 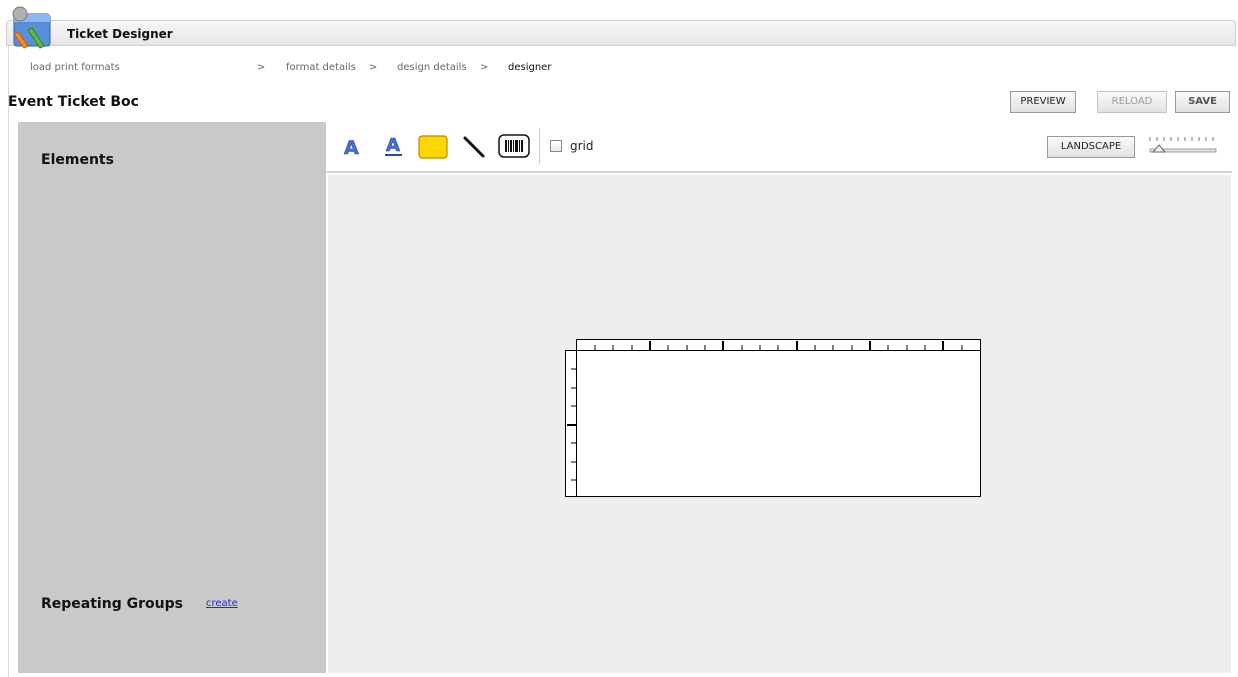 What do you see at coordinates (73, 102) in the screenshot?
I see `page-title: Event Ticket Boc` at bounding box center [73, 102].